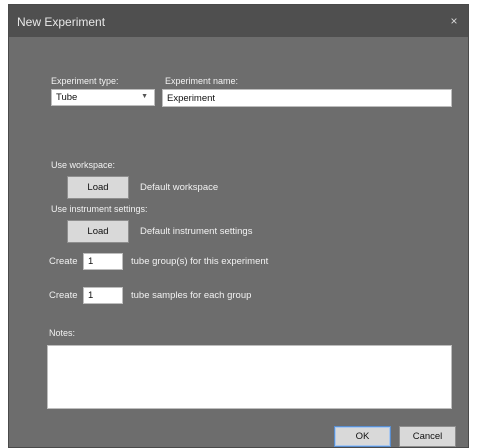 The image size is (477, 448). What do you see at coordinates (61, 22) in the screenshot?
I see `dialog-title: New Experiment` at bounding box center [61, 22].